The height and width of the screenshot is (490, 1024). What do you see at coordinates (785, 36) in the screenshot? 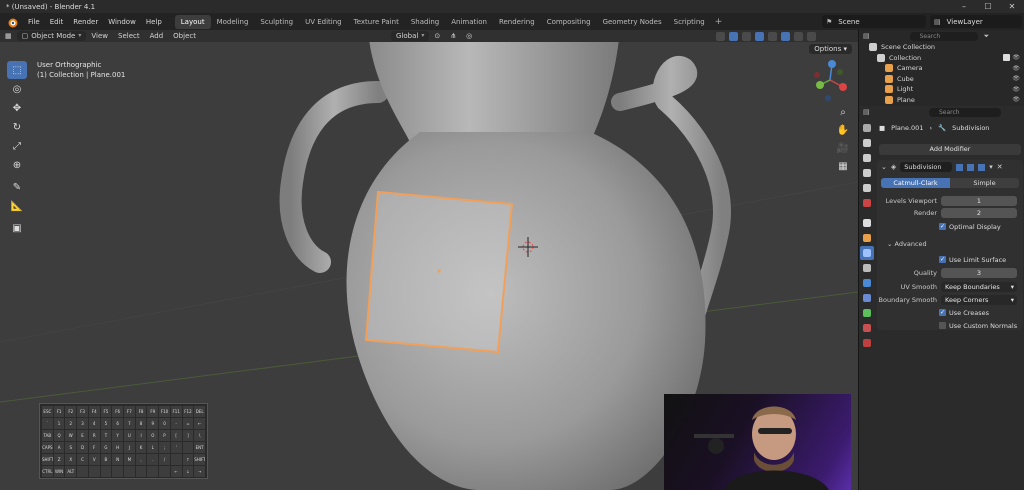
I see `solid-shading-icon` at bounding box center [785, 36].